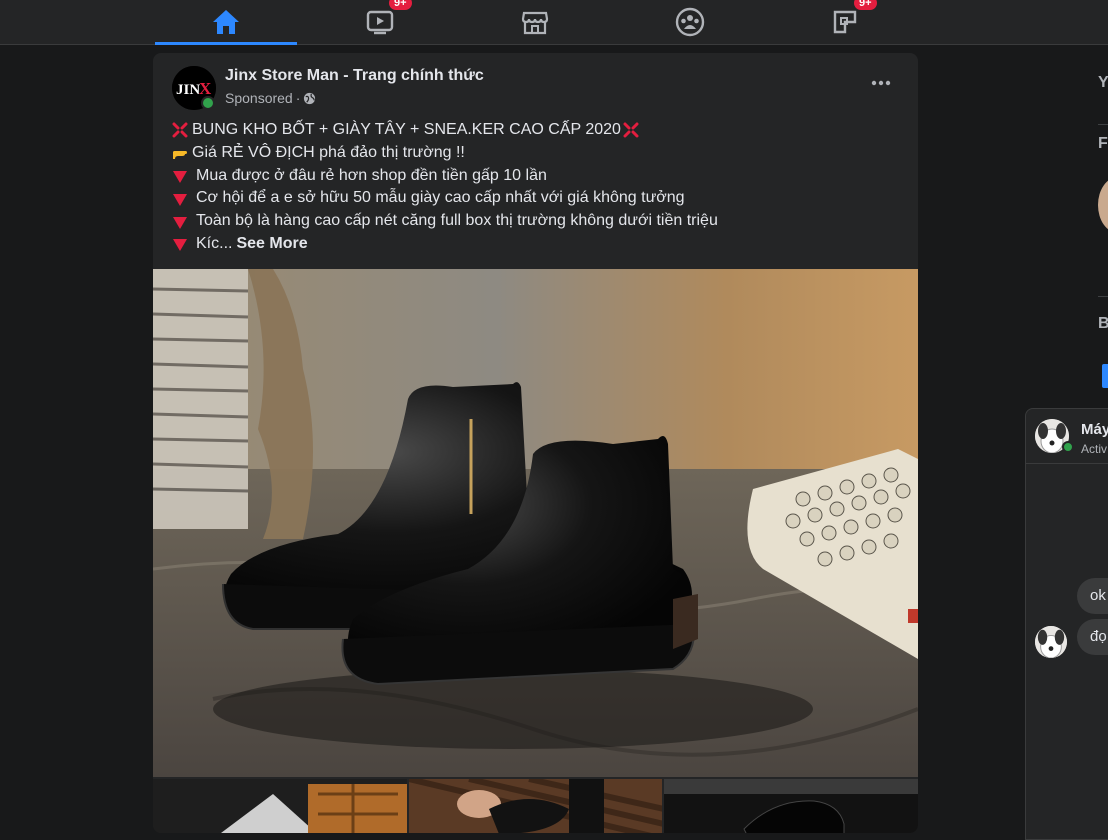  What do you see at coordinates (1094, 429) in the screenshot?
I see `chat-contact-name: Máy` at bounding box center [1094, 429].